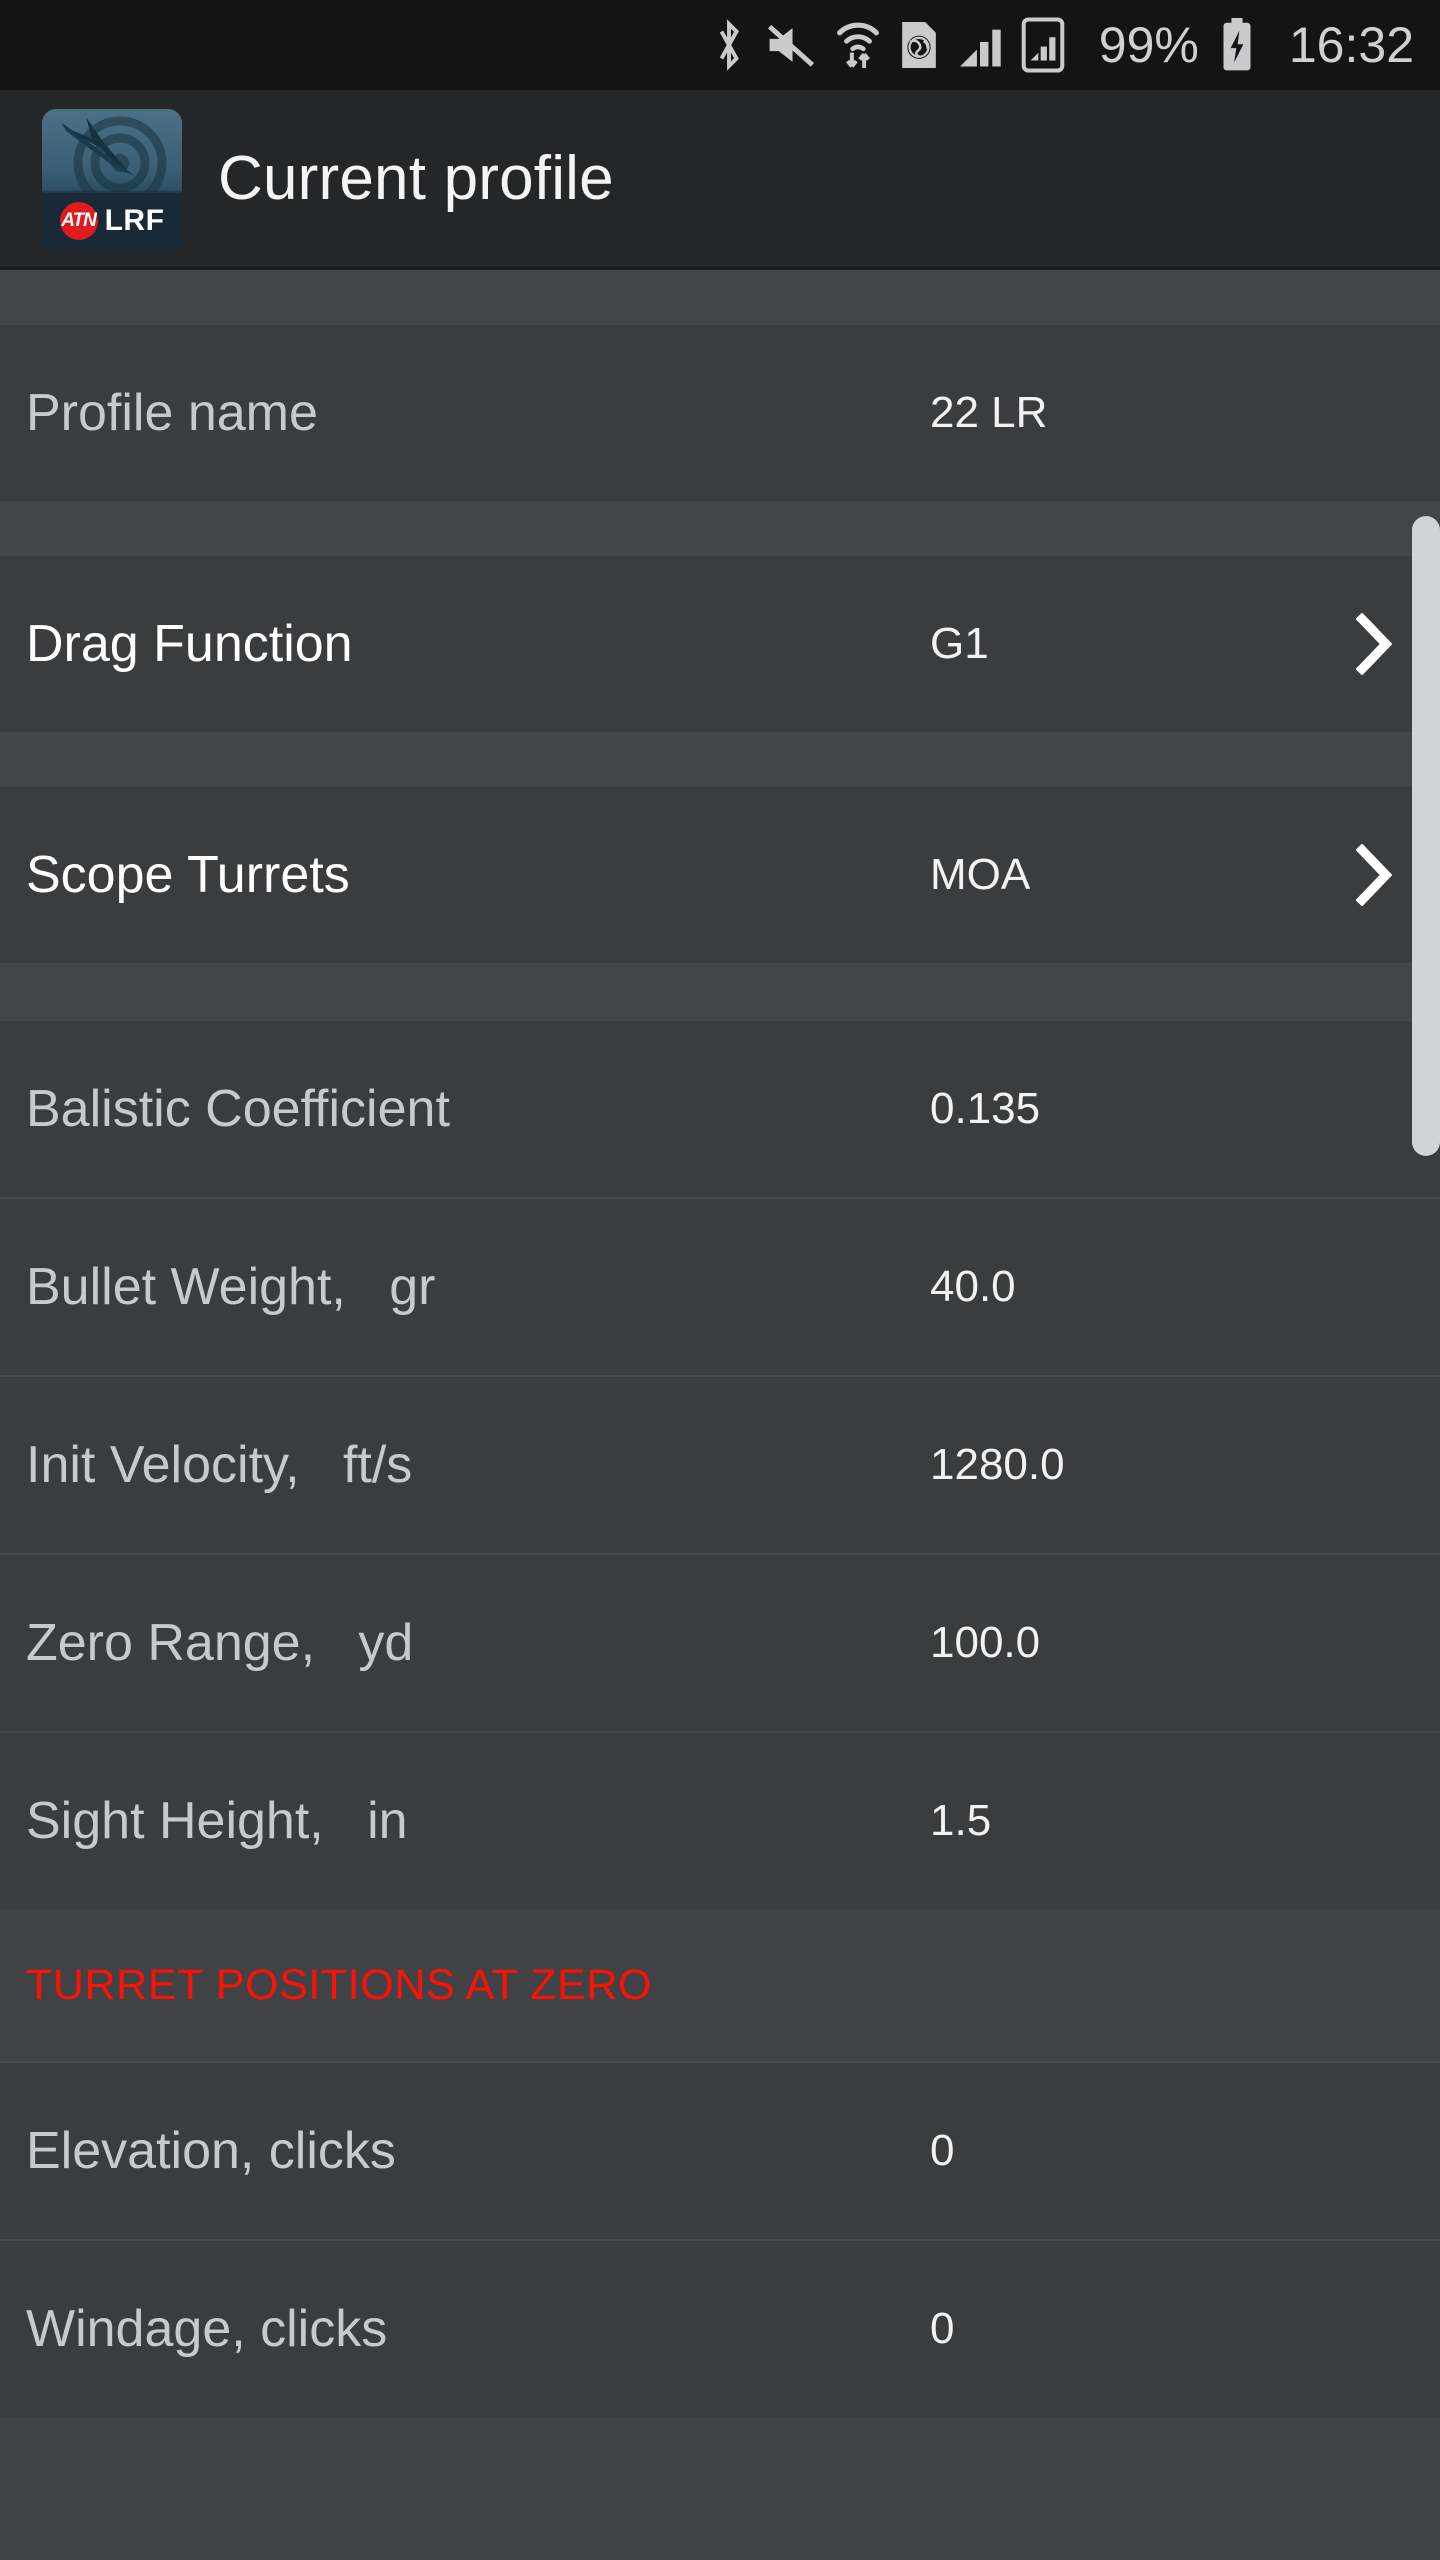  I want to click on vertical-scrollbar-thumb, so click(1426, 836).